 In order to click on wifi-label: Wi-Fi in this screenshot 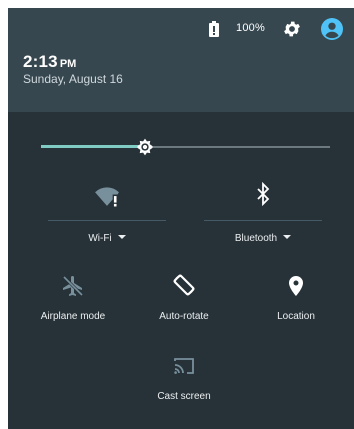, I will do `click(107, 238)`.